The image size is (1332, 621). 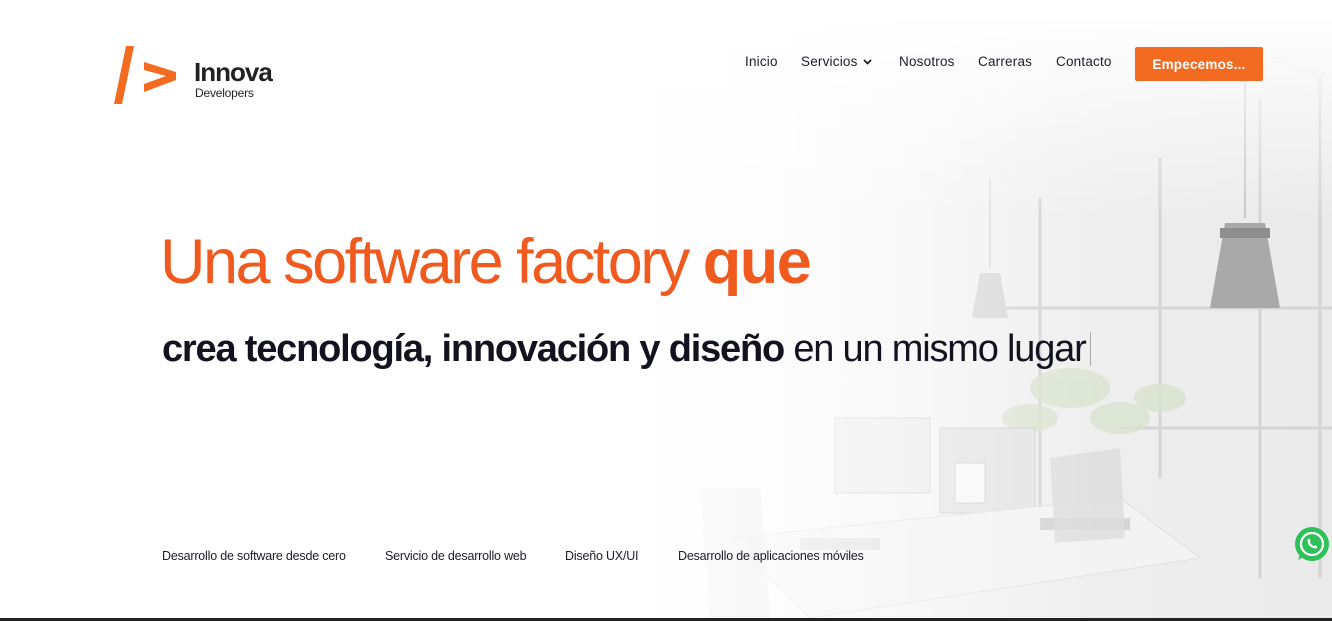 I want to click on nav-item-carreras: Carreras, so click(x=1005, y=61).